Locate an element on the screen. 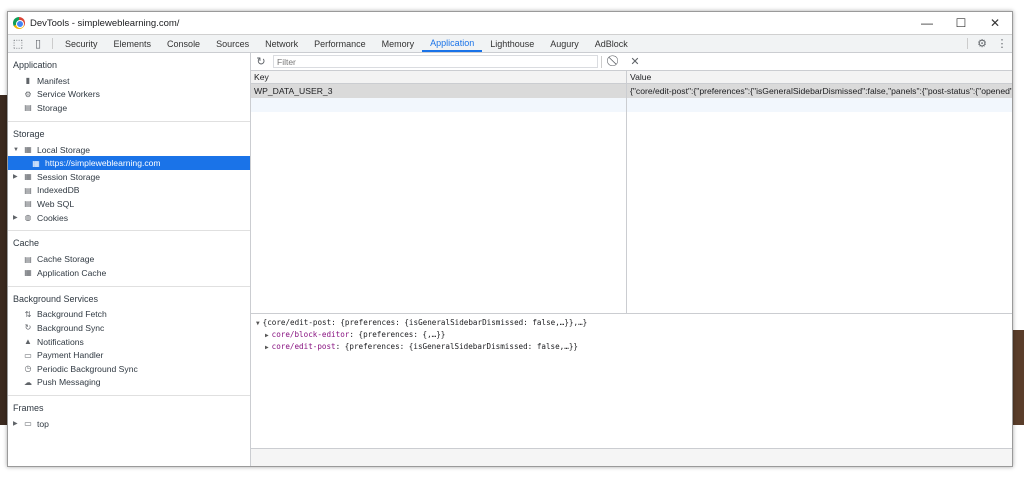  gear-icon: ⚙ is located at coordinates (28, 94).